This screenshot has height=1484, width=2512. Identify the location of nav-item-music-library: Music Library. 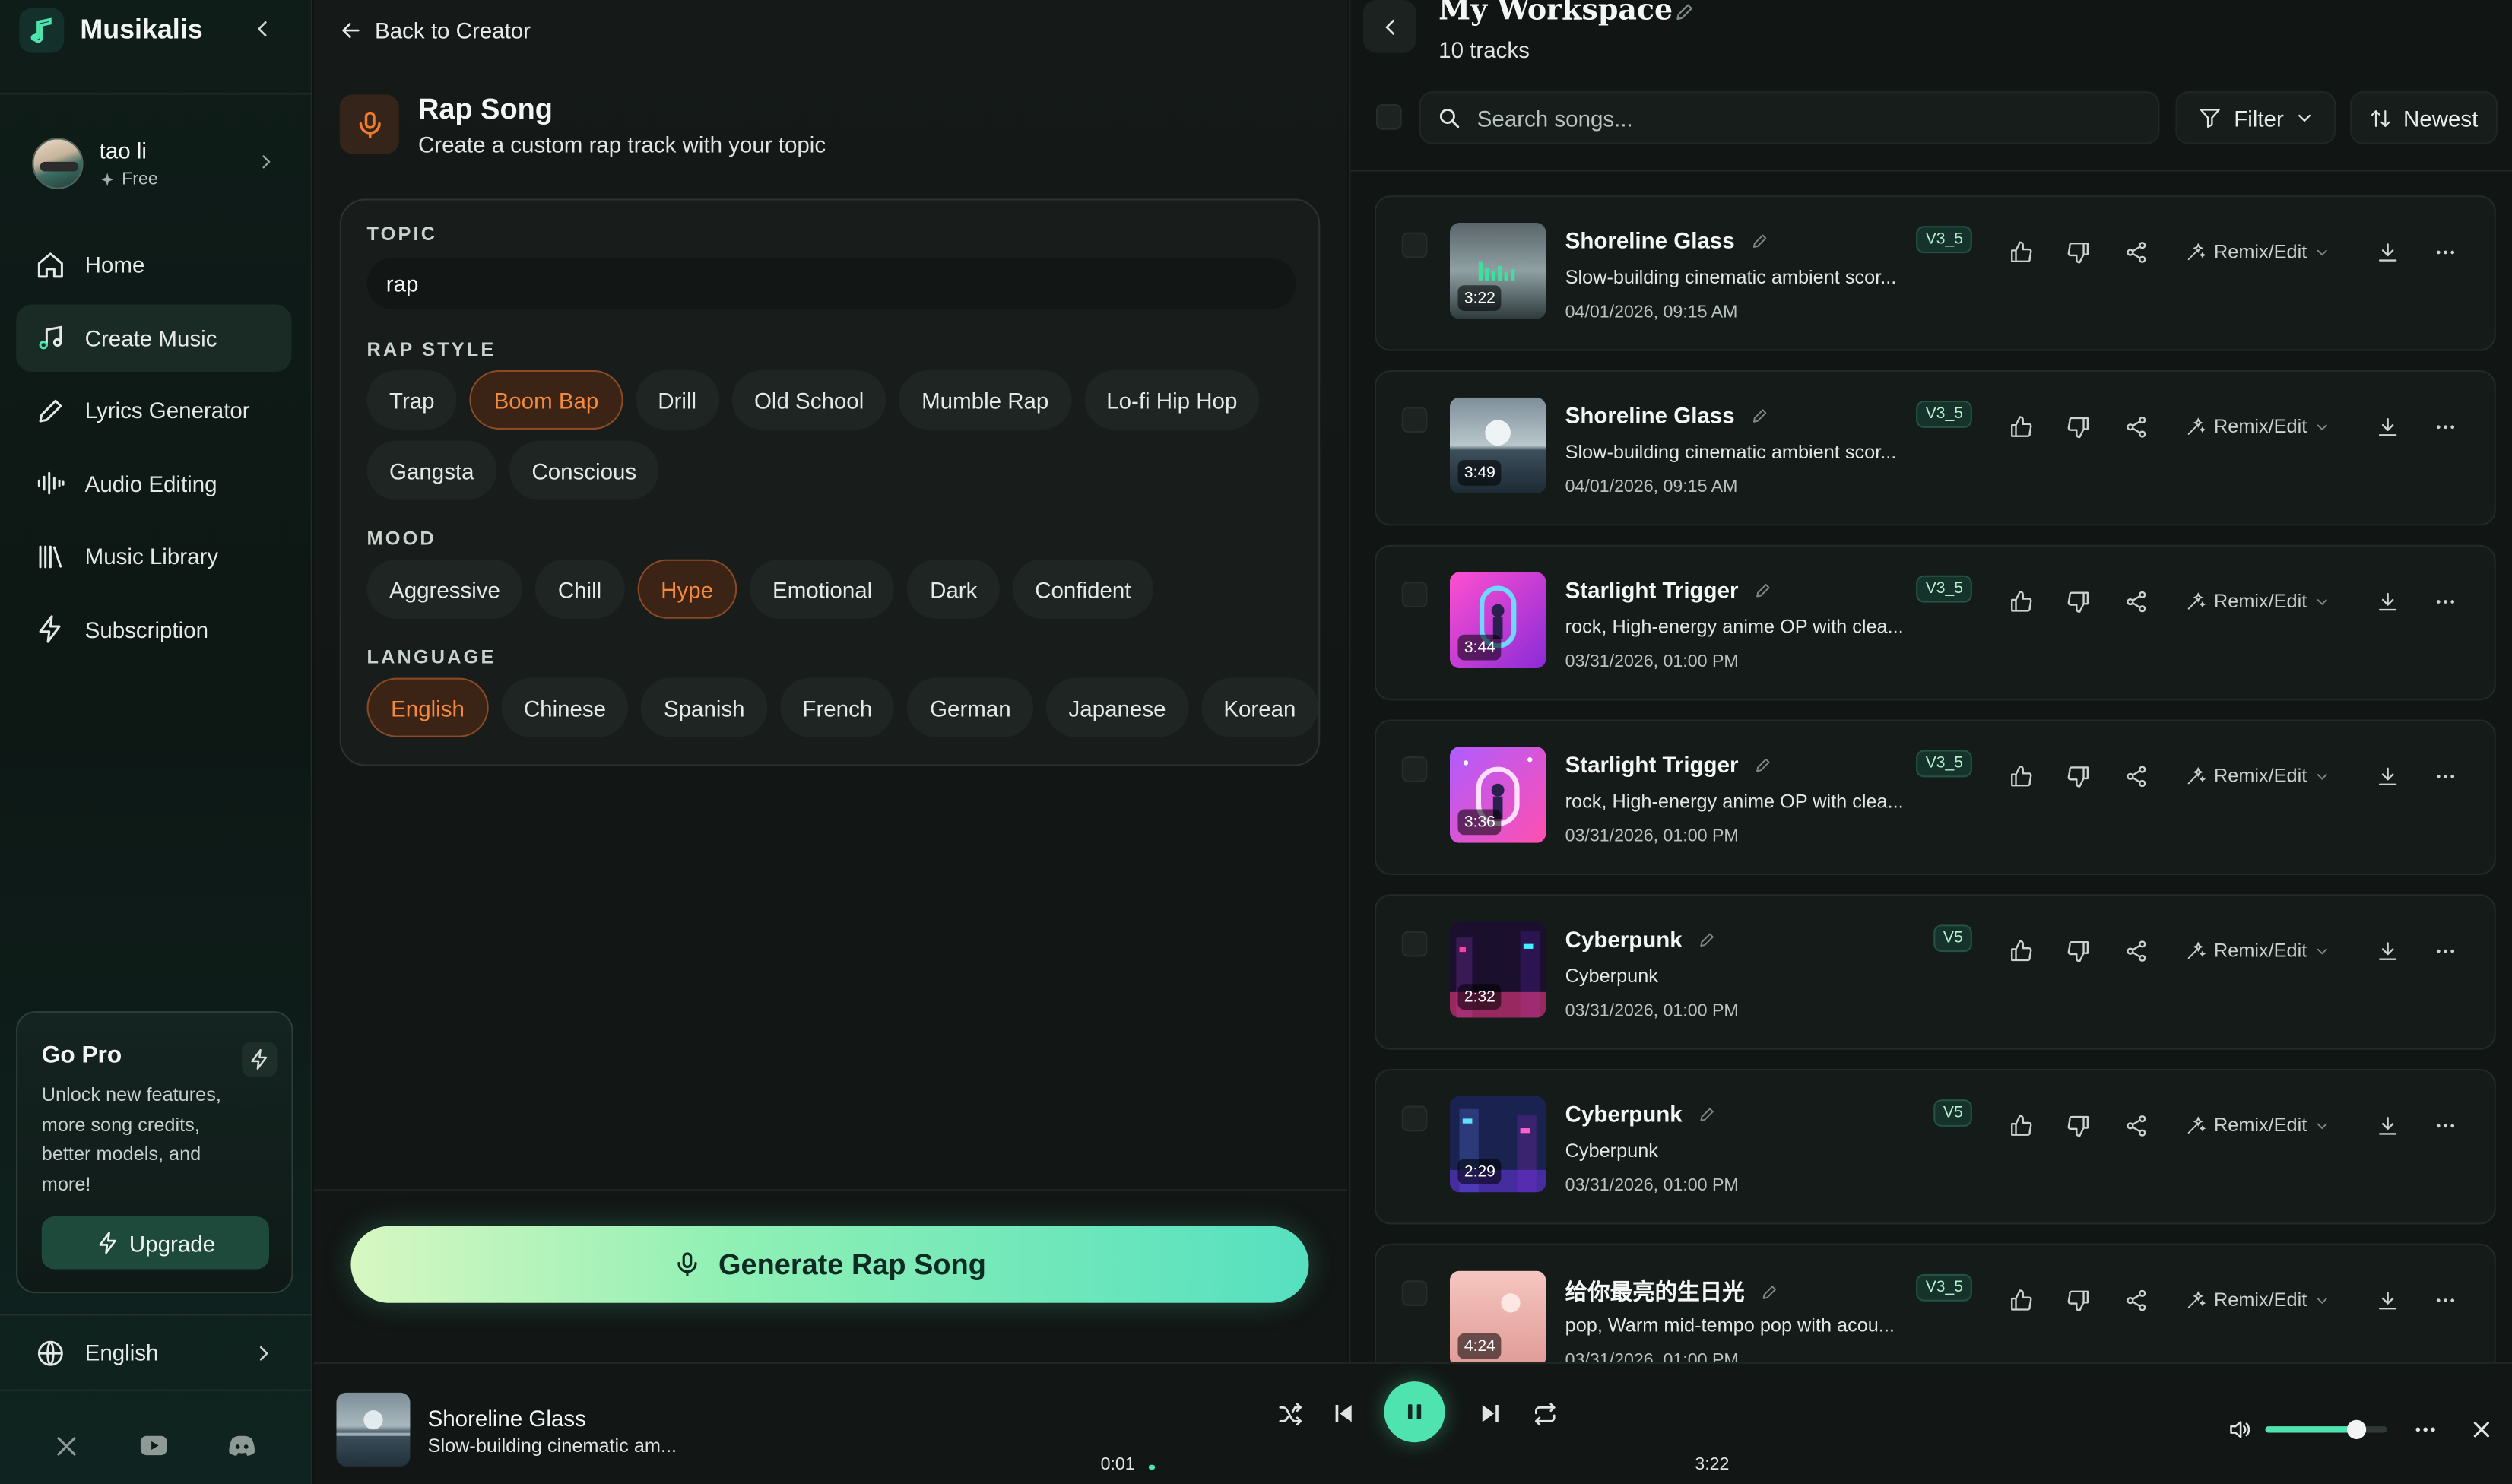
(154, 556).